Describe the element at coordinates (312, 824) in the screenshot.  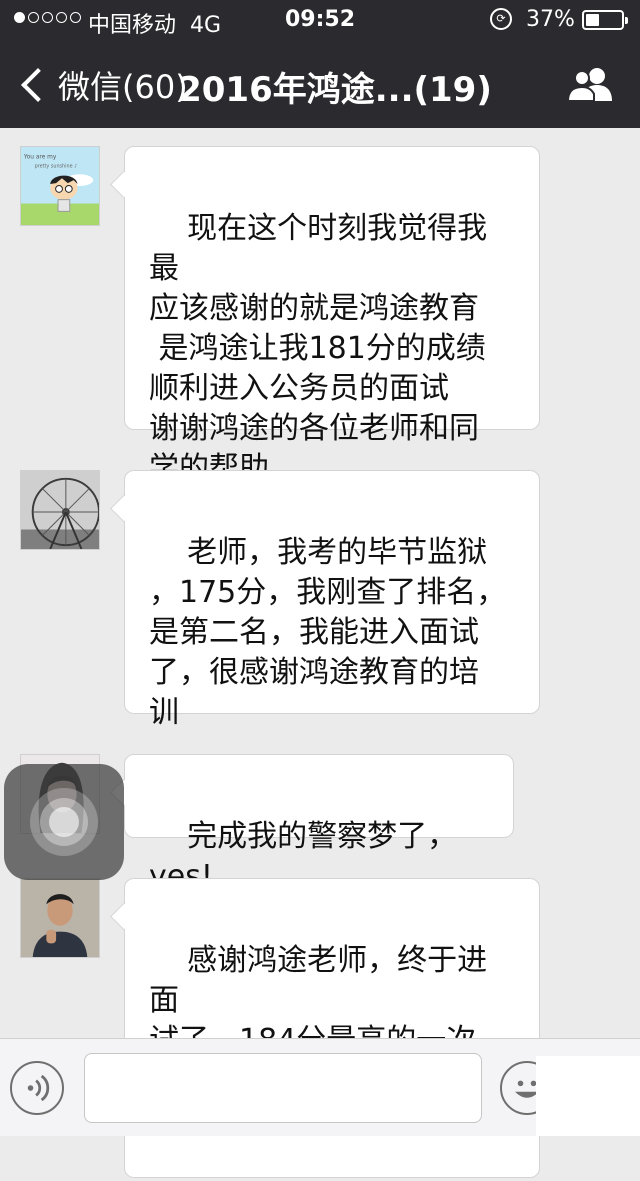
I see `message-bubble: 完成我的警察梦了，yes!` at that location.